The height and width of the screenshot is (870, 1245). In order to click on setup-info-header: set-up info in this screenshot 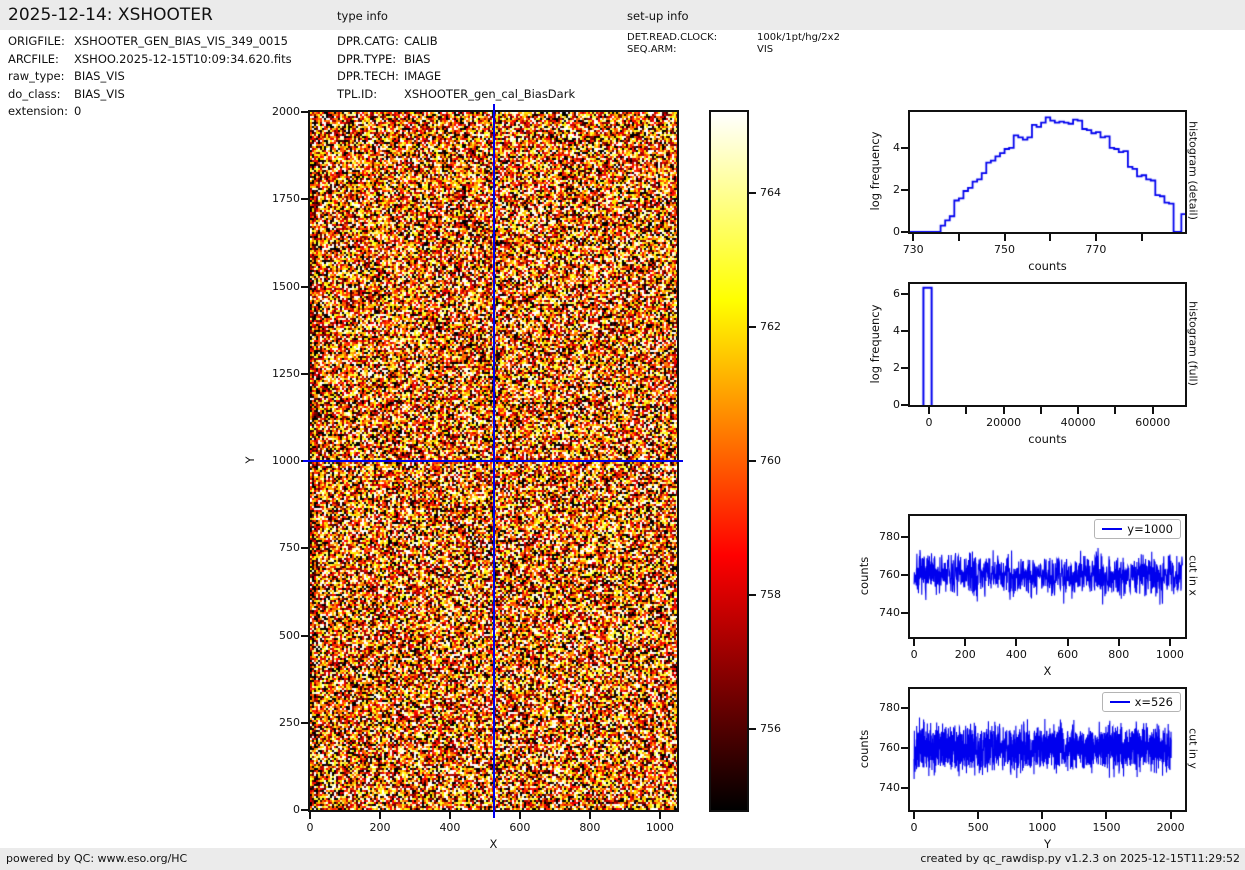, I will do `click(658, 16)`.